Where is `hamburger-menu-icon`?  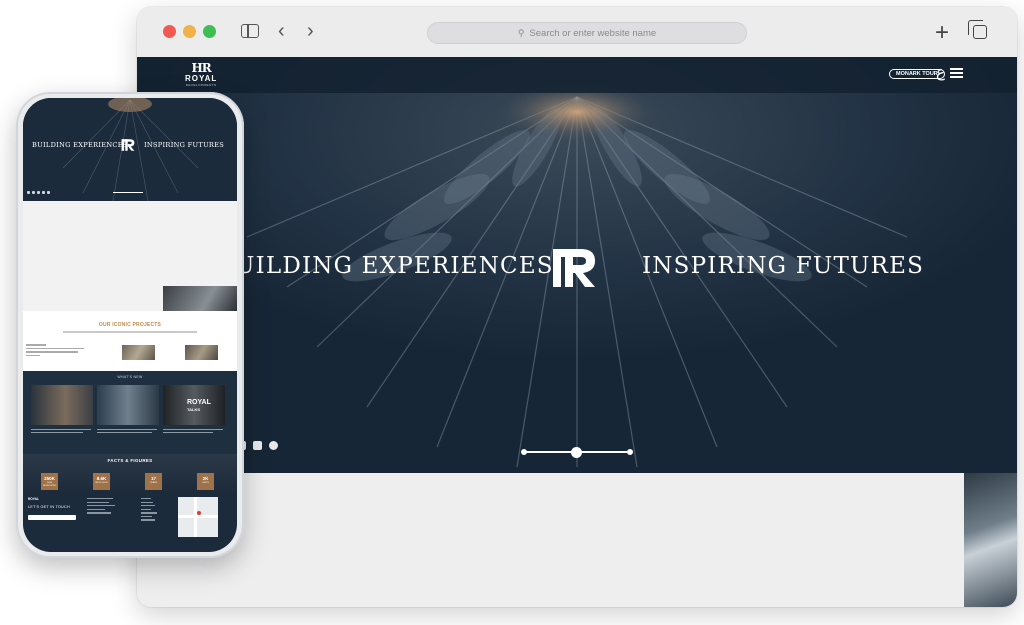
hamburger-menu-icon is located at coordinates (956, 73).